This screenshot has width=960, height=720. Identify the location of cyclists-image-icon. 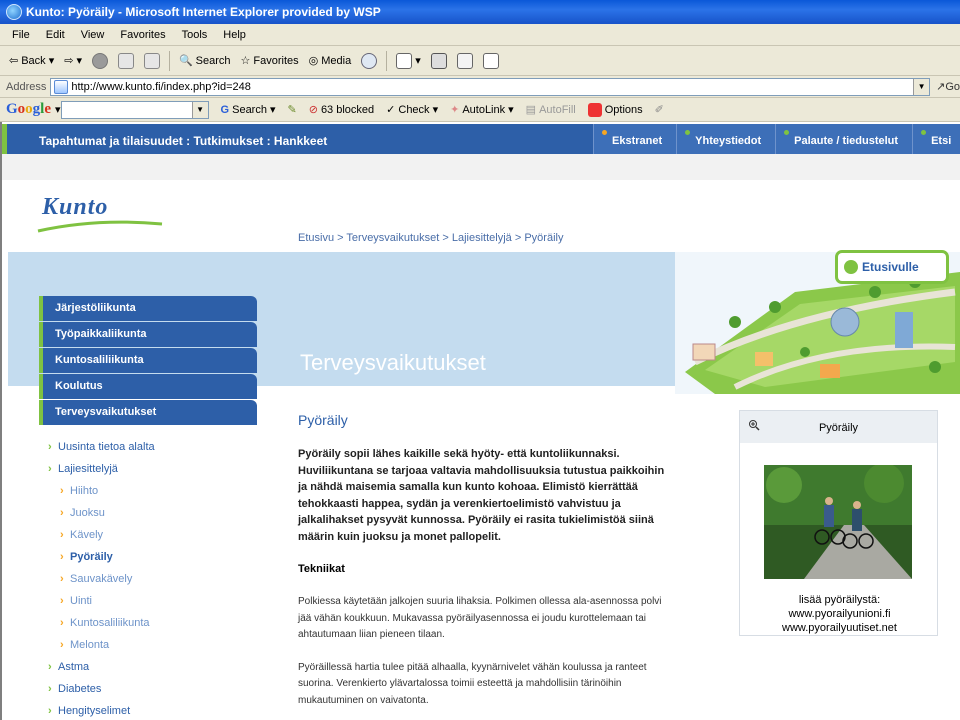
(838, 522).